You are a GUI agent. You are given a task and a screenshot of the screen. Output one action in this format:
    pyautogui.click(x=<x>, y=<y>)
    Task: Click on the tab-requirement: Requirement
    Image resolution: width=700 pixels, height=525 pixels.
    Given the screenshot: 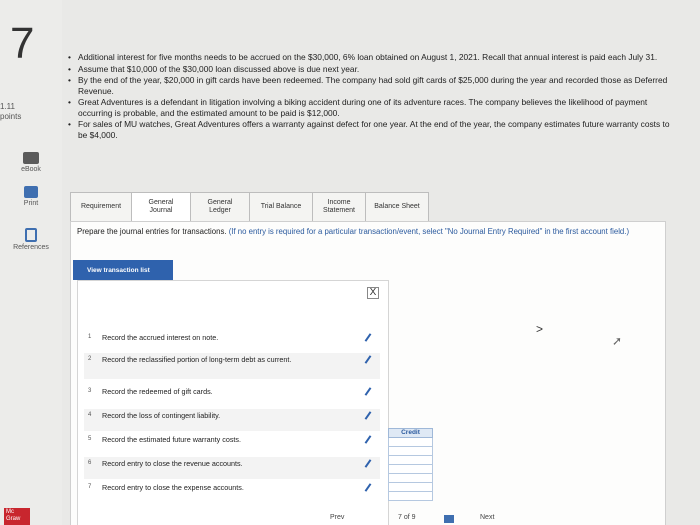 What is the action you would take?
    pyautogui.click(x=101, y=207)
    